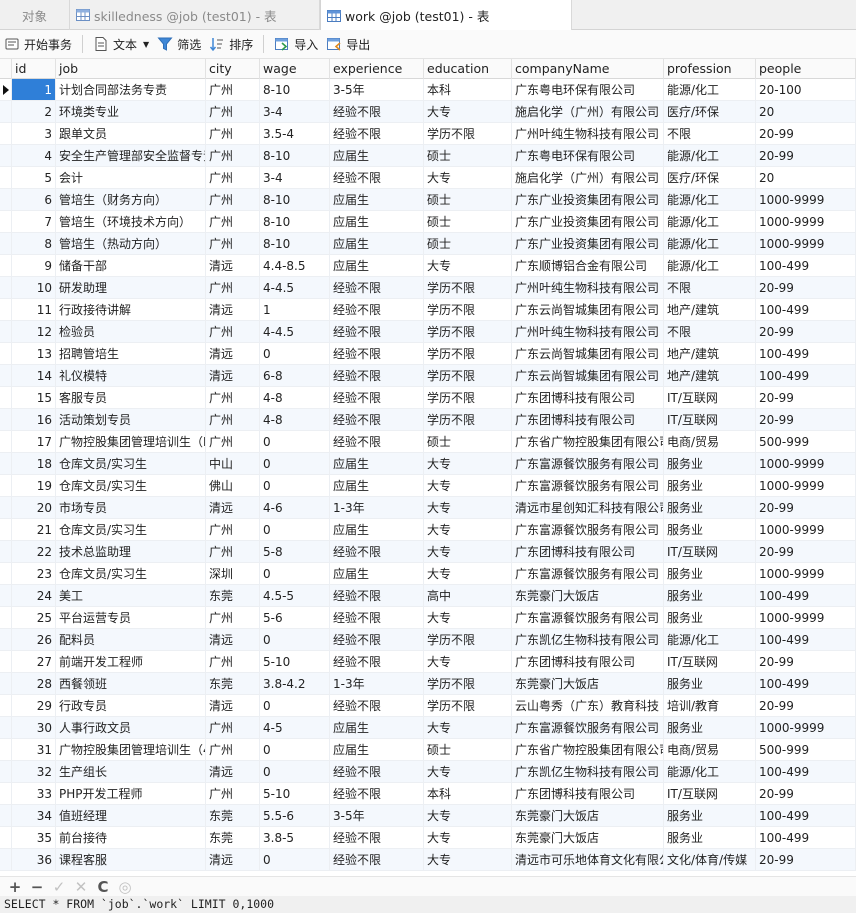 The height and width of the screenshot is (913, 856). I want to click on text-button: 文本 ▼, so click(121, 44).